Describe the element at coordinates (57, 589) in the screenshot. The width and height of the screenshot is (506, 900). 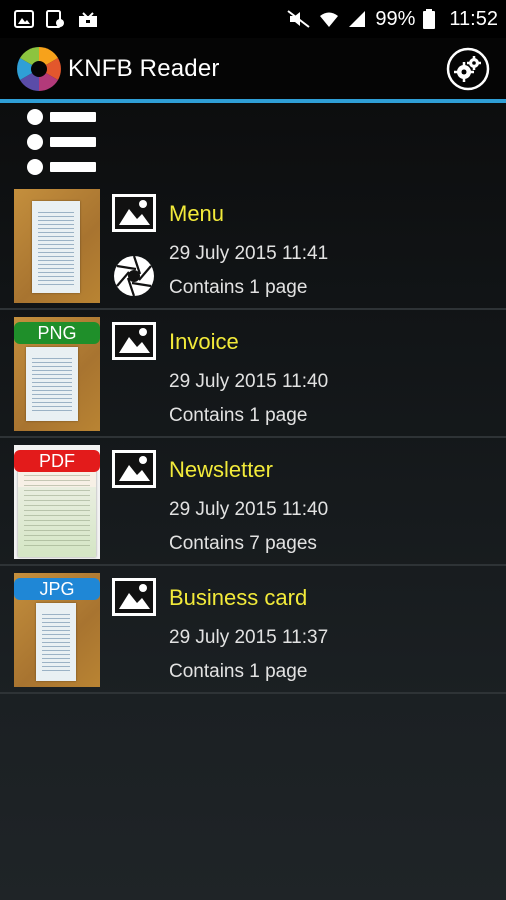
I see `file-type-badge: JPG` at that location.